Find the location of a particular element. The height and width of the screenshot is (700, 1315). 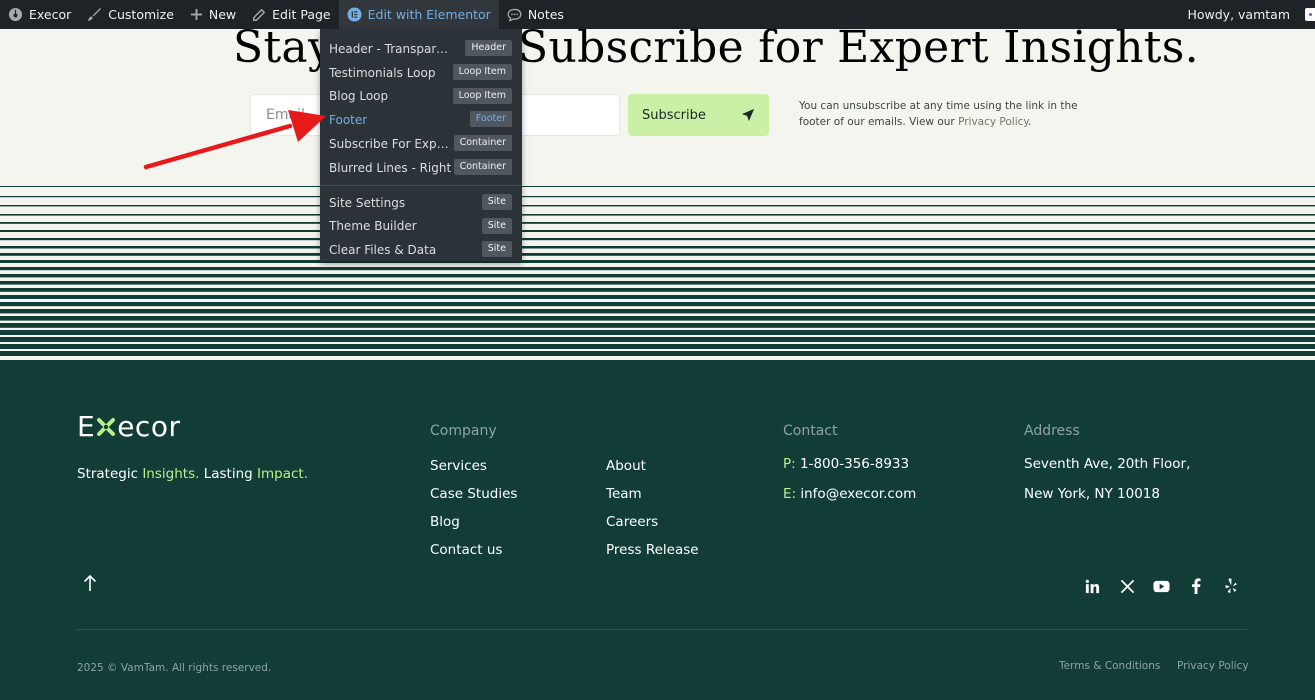

company-heading: Company is located at coordinates (463, 431).